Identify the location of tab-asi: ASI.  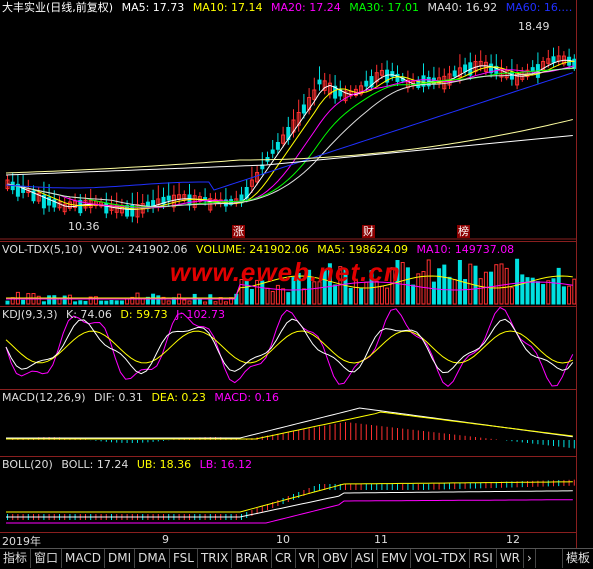
(365, 558).